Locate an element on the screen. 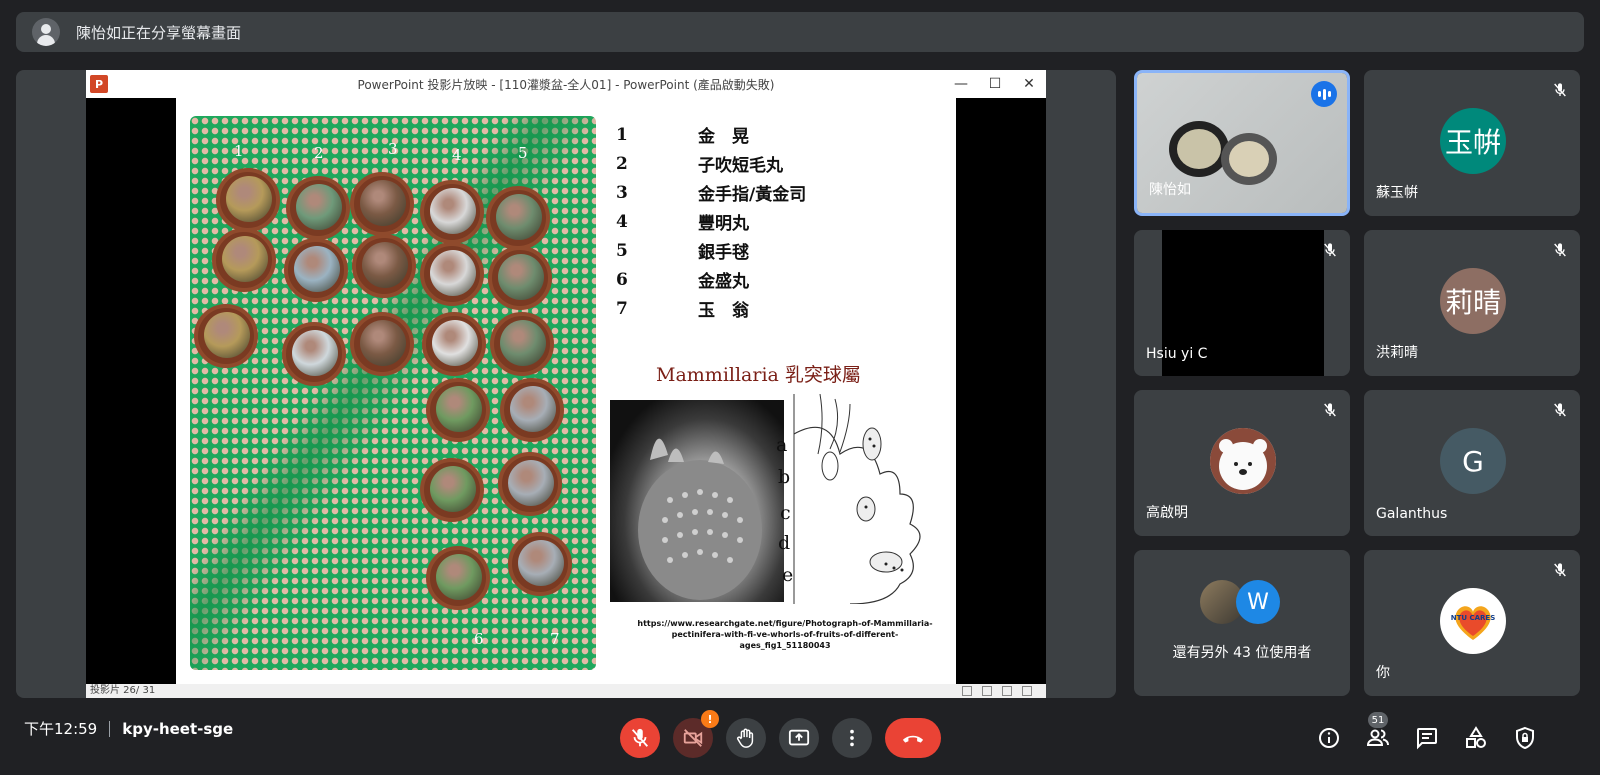  participant-tile: 高啟明 is located at coordinates (1242, 463).